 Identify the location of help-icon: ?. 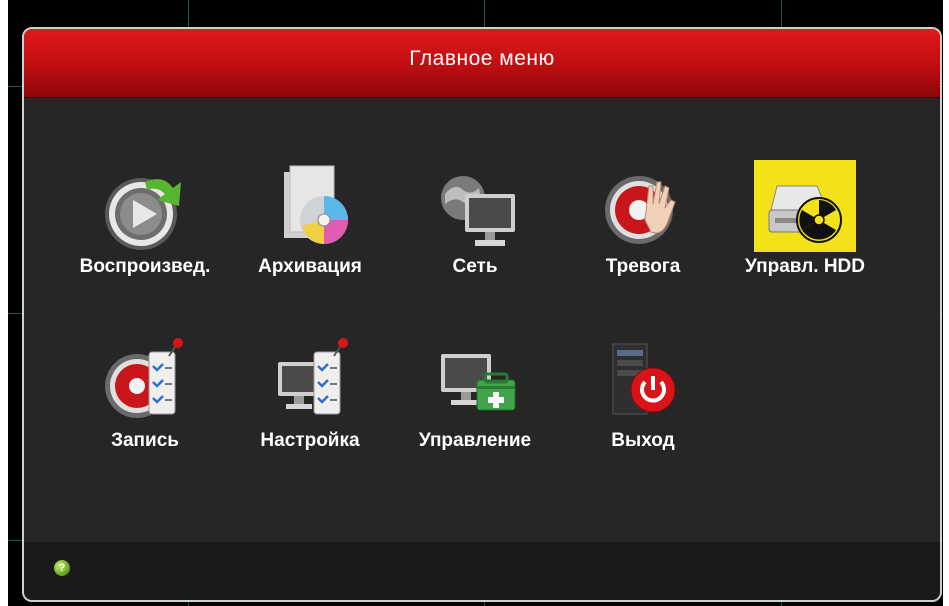
(62, 568).